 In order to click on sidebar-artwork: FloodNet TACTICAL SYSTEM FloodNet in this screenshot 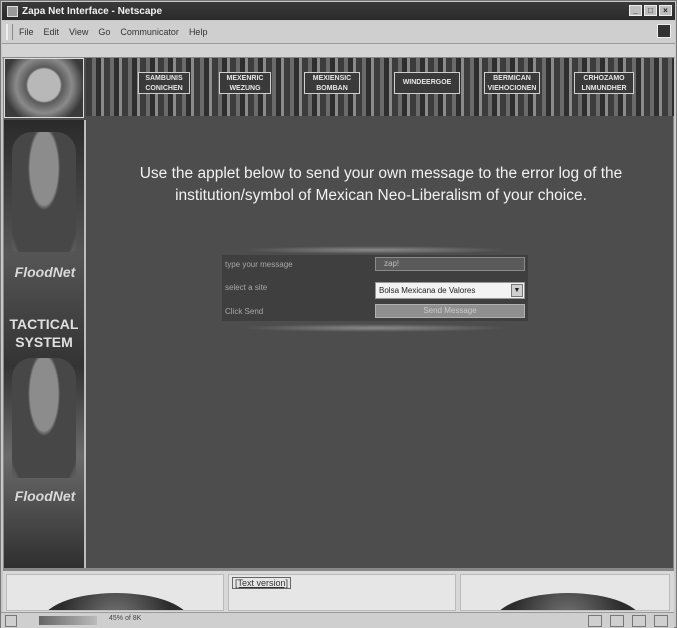, I will do `click(45, 344)`.